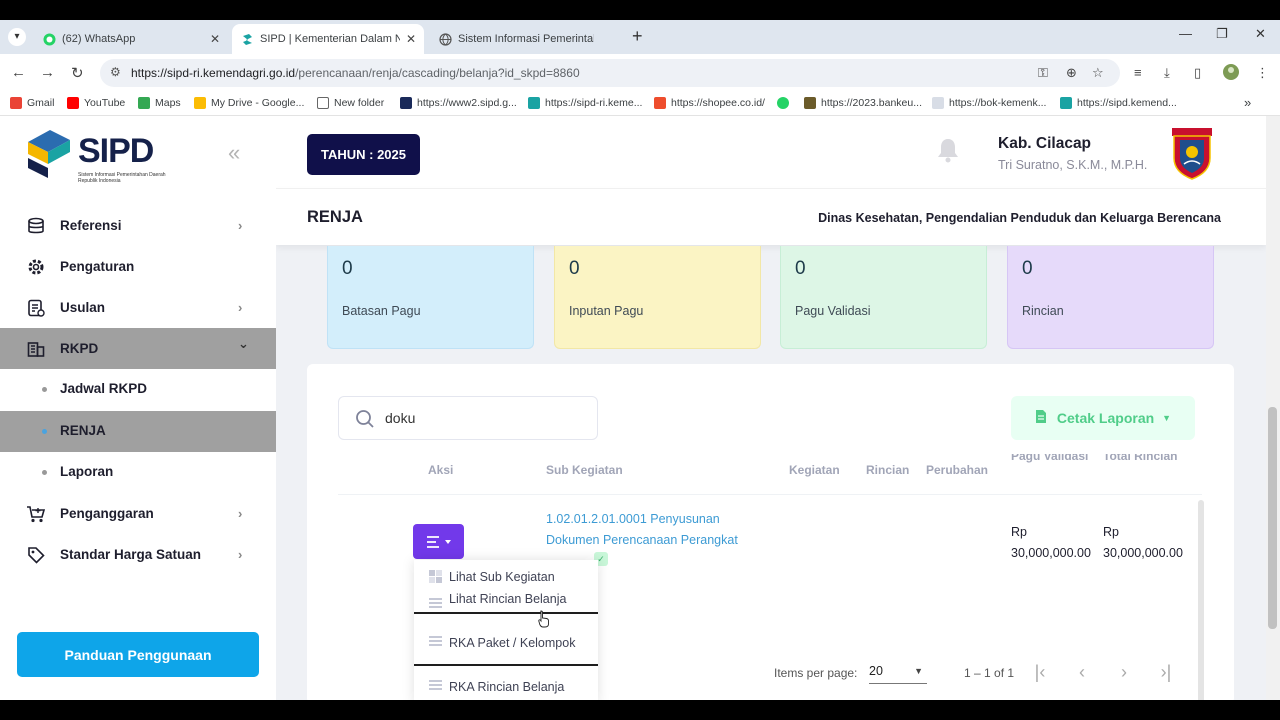 Image resolution: width=1280 pixels, height=720 pixels. Describe the element at coordinates (247, 39) in the screenshot. I see `sipd-favicon-icon` at that location.